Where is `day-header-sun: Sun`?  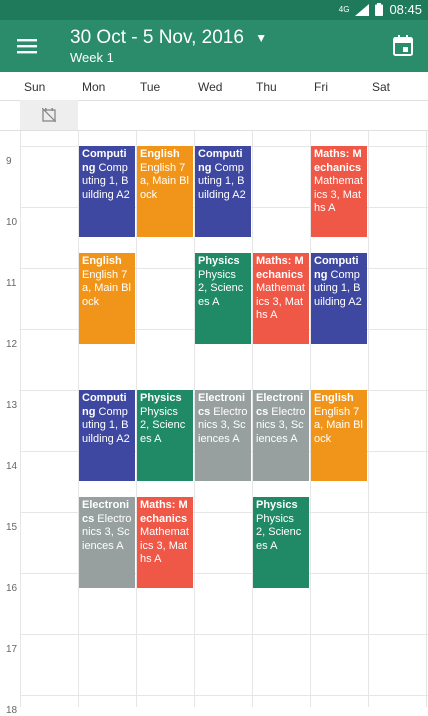
day-header-sun: Sun is located at coordinates (35, 87).